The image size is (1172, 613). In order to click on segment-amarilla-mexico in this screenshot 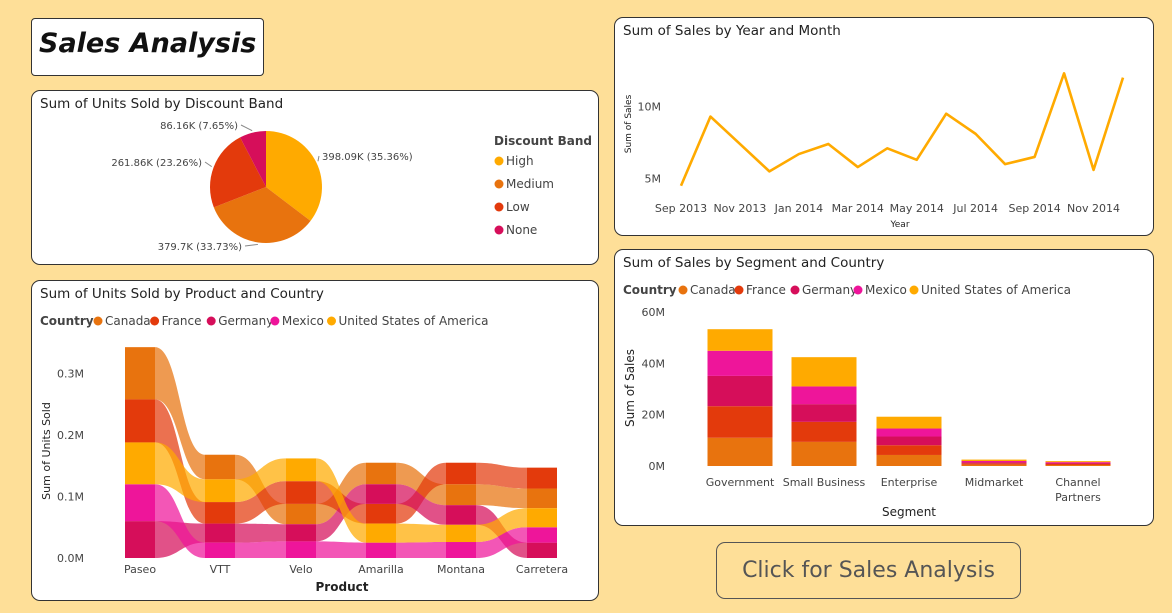, I will do `click(381, 550)`.